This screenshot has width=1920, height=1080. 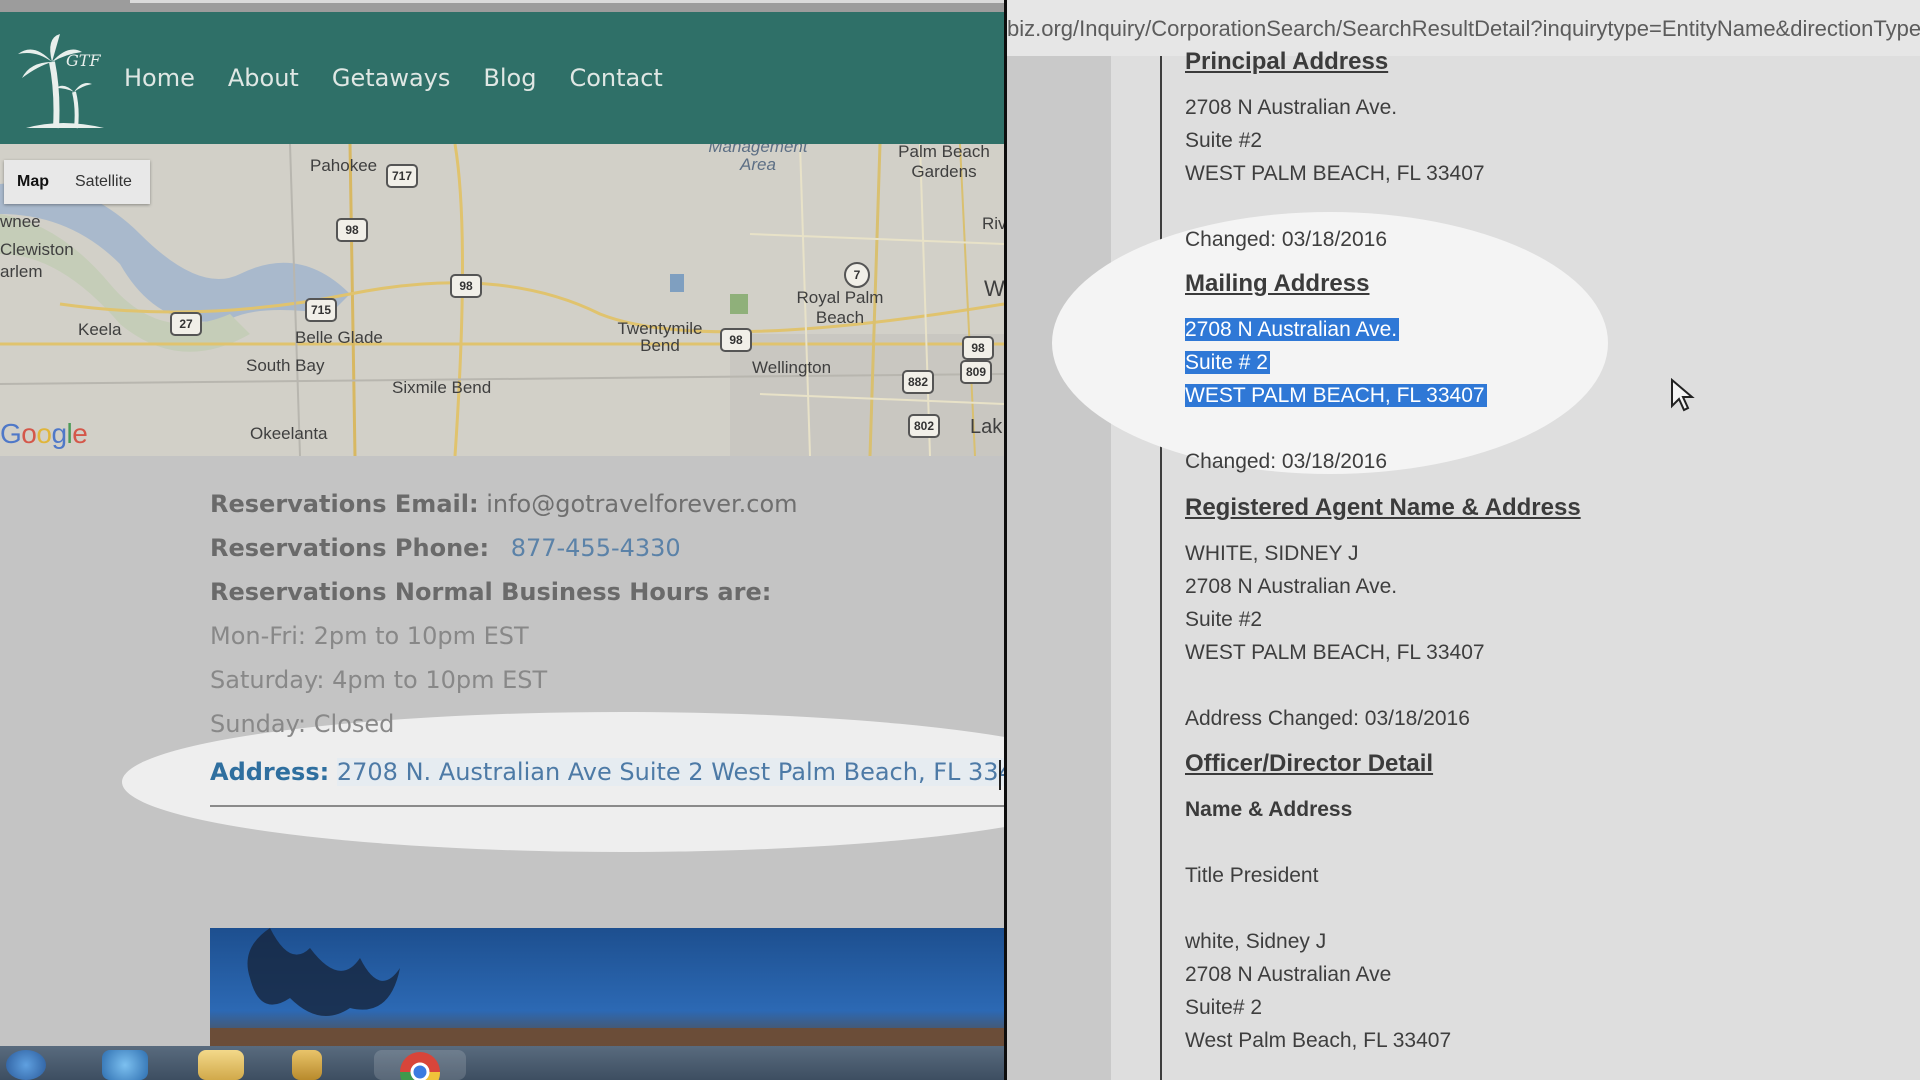 What do you see at coordinates (26, 1065) in the screenshot?
I see `windows-start-icon` at bounding box center [26, 1065].